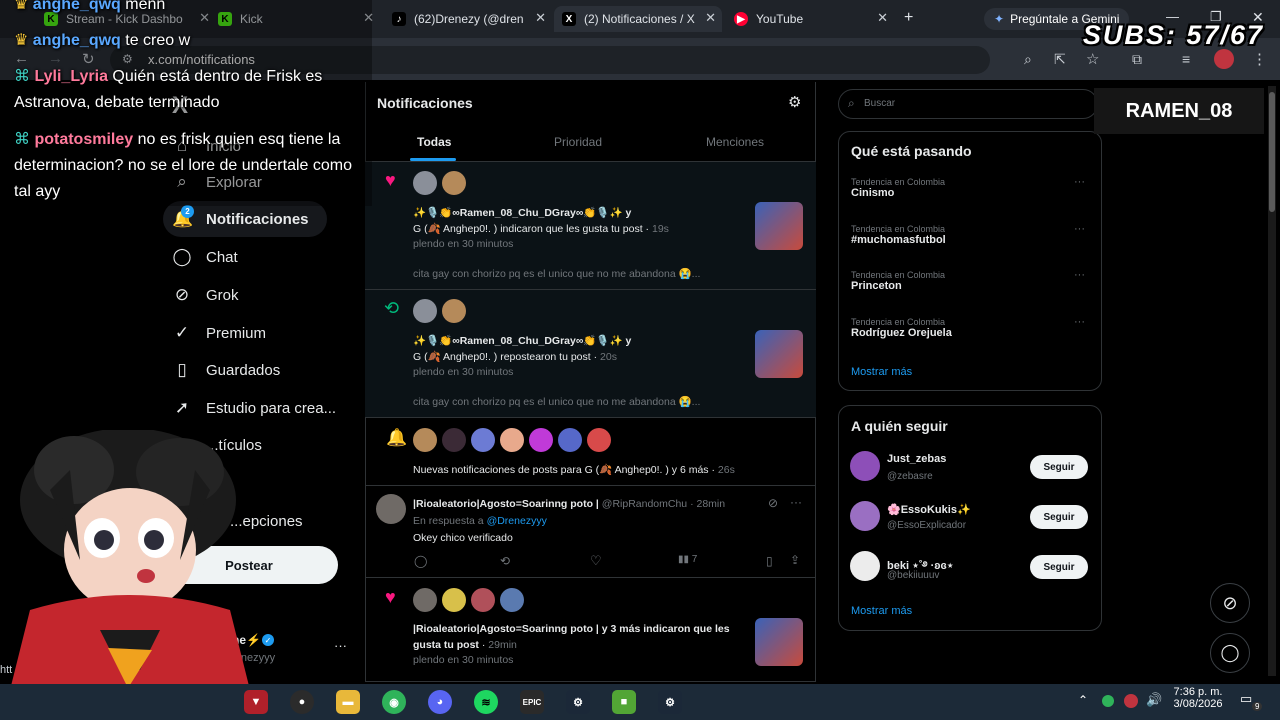 The height and width of the screenshot is (720, 1280). What do you see at coordinates (399, 19) in the screenshot?
I see `tiktok-icon: ♪` at bounding box center [399, 19].